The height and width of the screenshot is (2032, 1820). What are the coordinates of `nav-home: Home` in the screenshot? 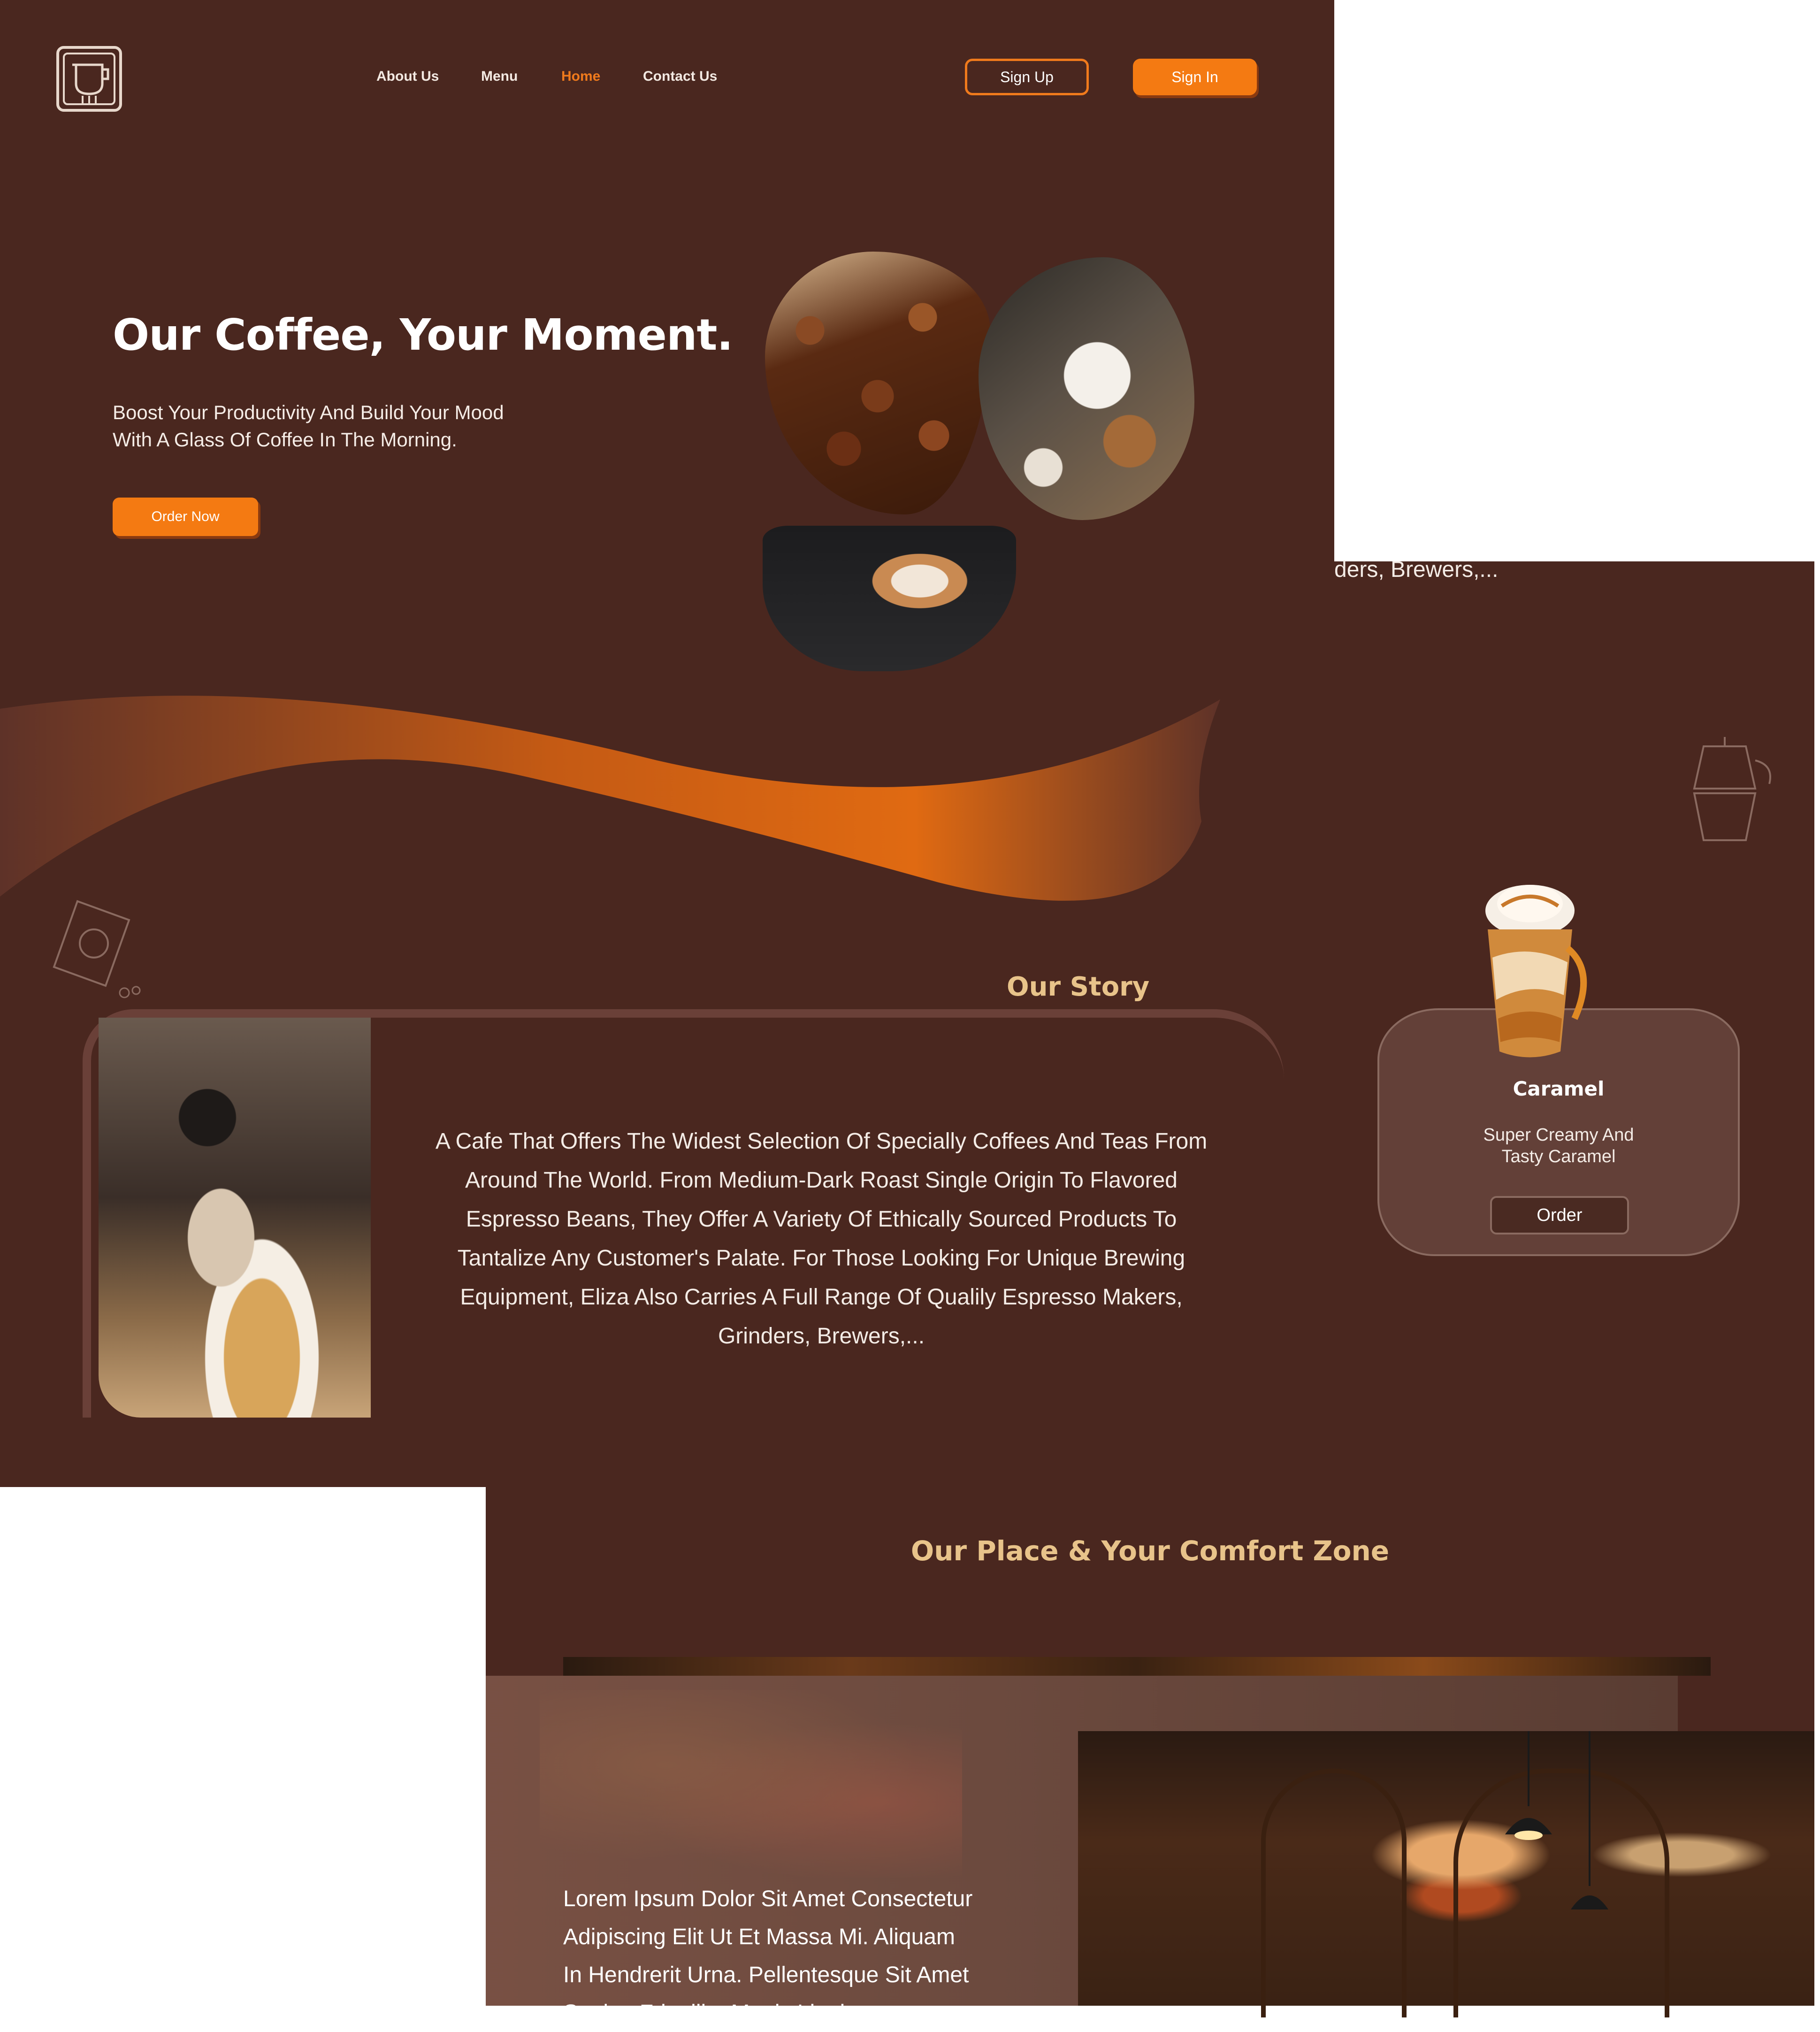 It's located at (580, 76).